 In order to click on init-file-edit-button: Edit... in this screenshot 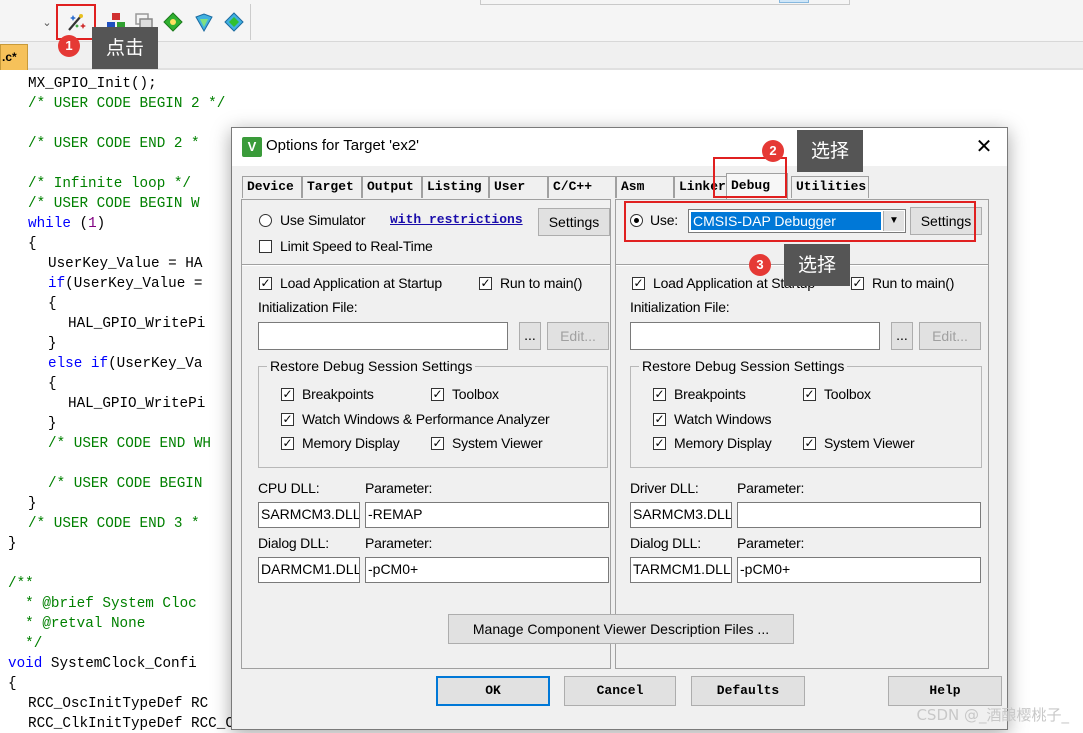, I will do `click(578, 336)`.